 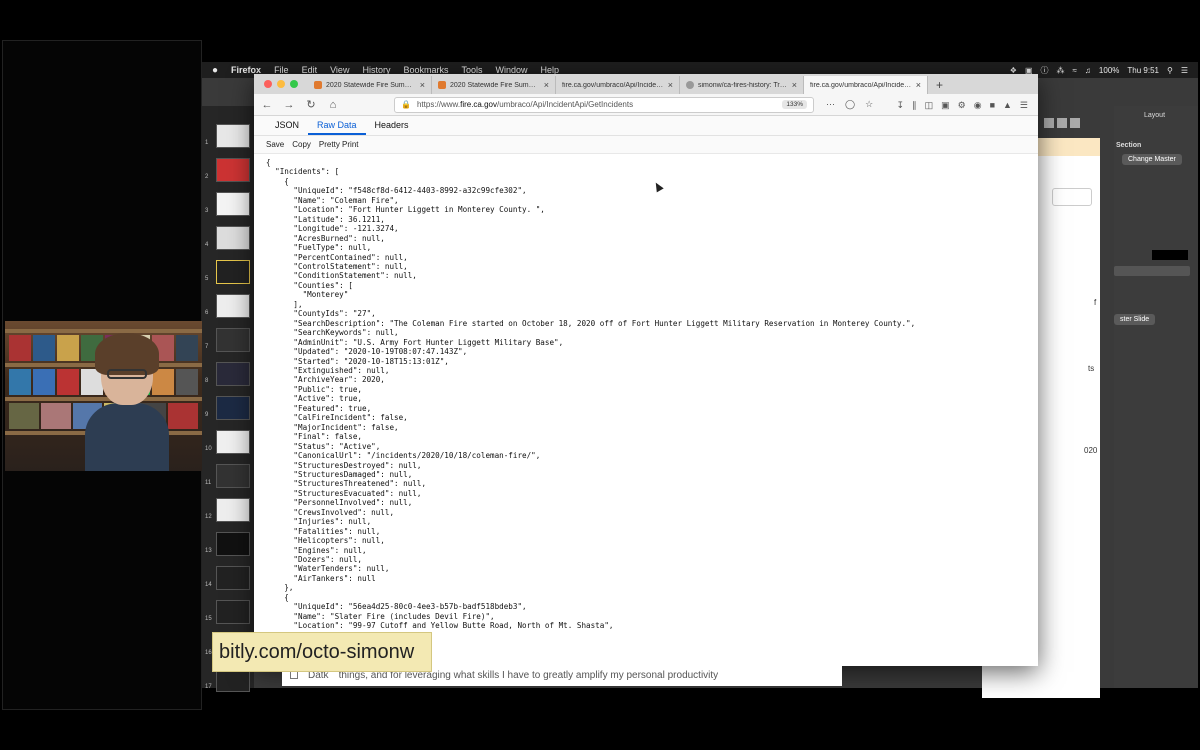 I want to click on tab-title: fire.ca.gov/umbraco/Api/IncidentAp, so click(x=613, y=85).